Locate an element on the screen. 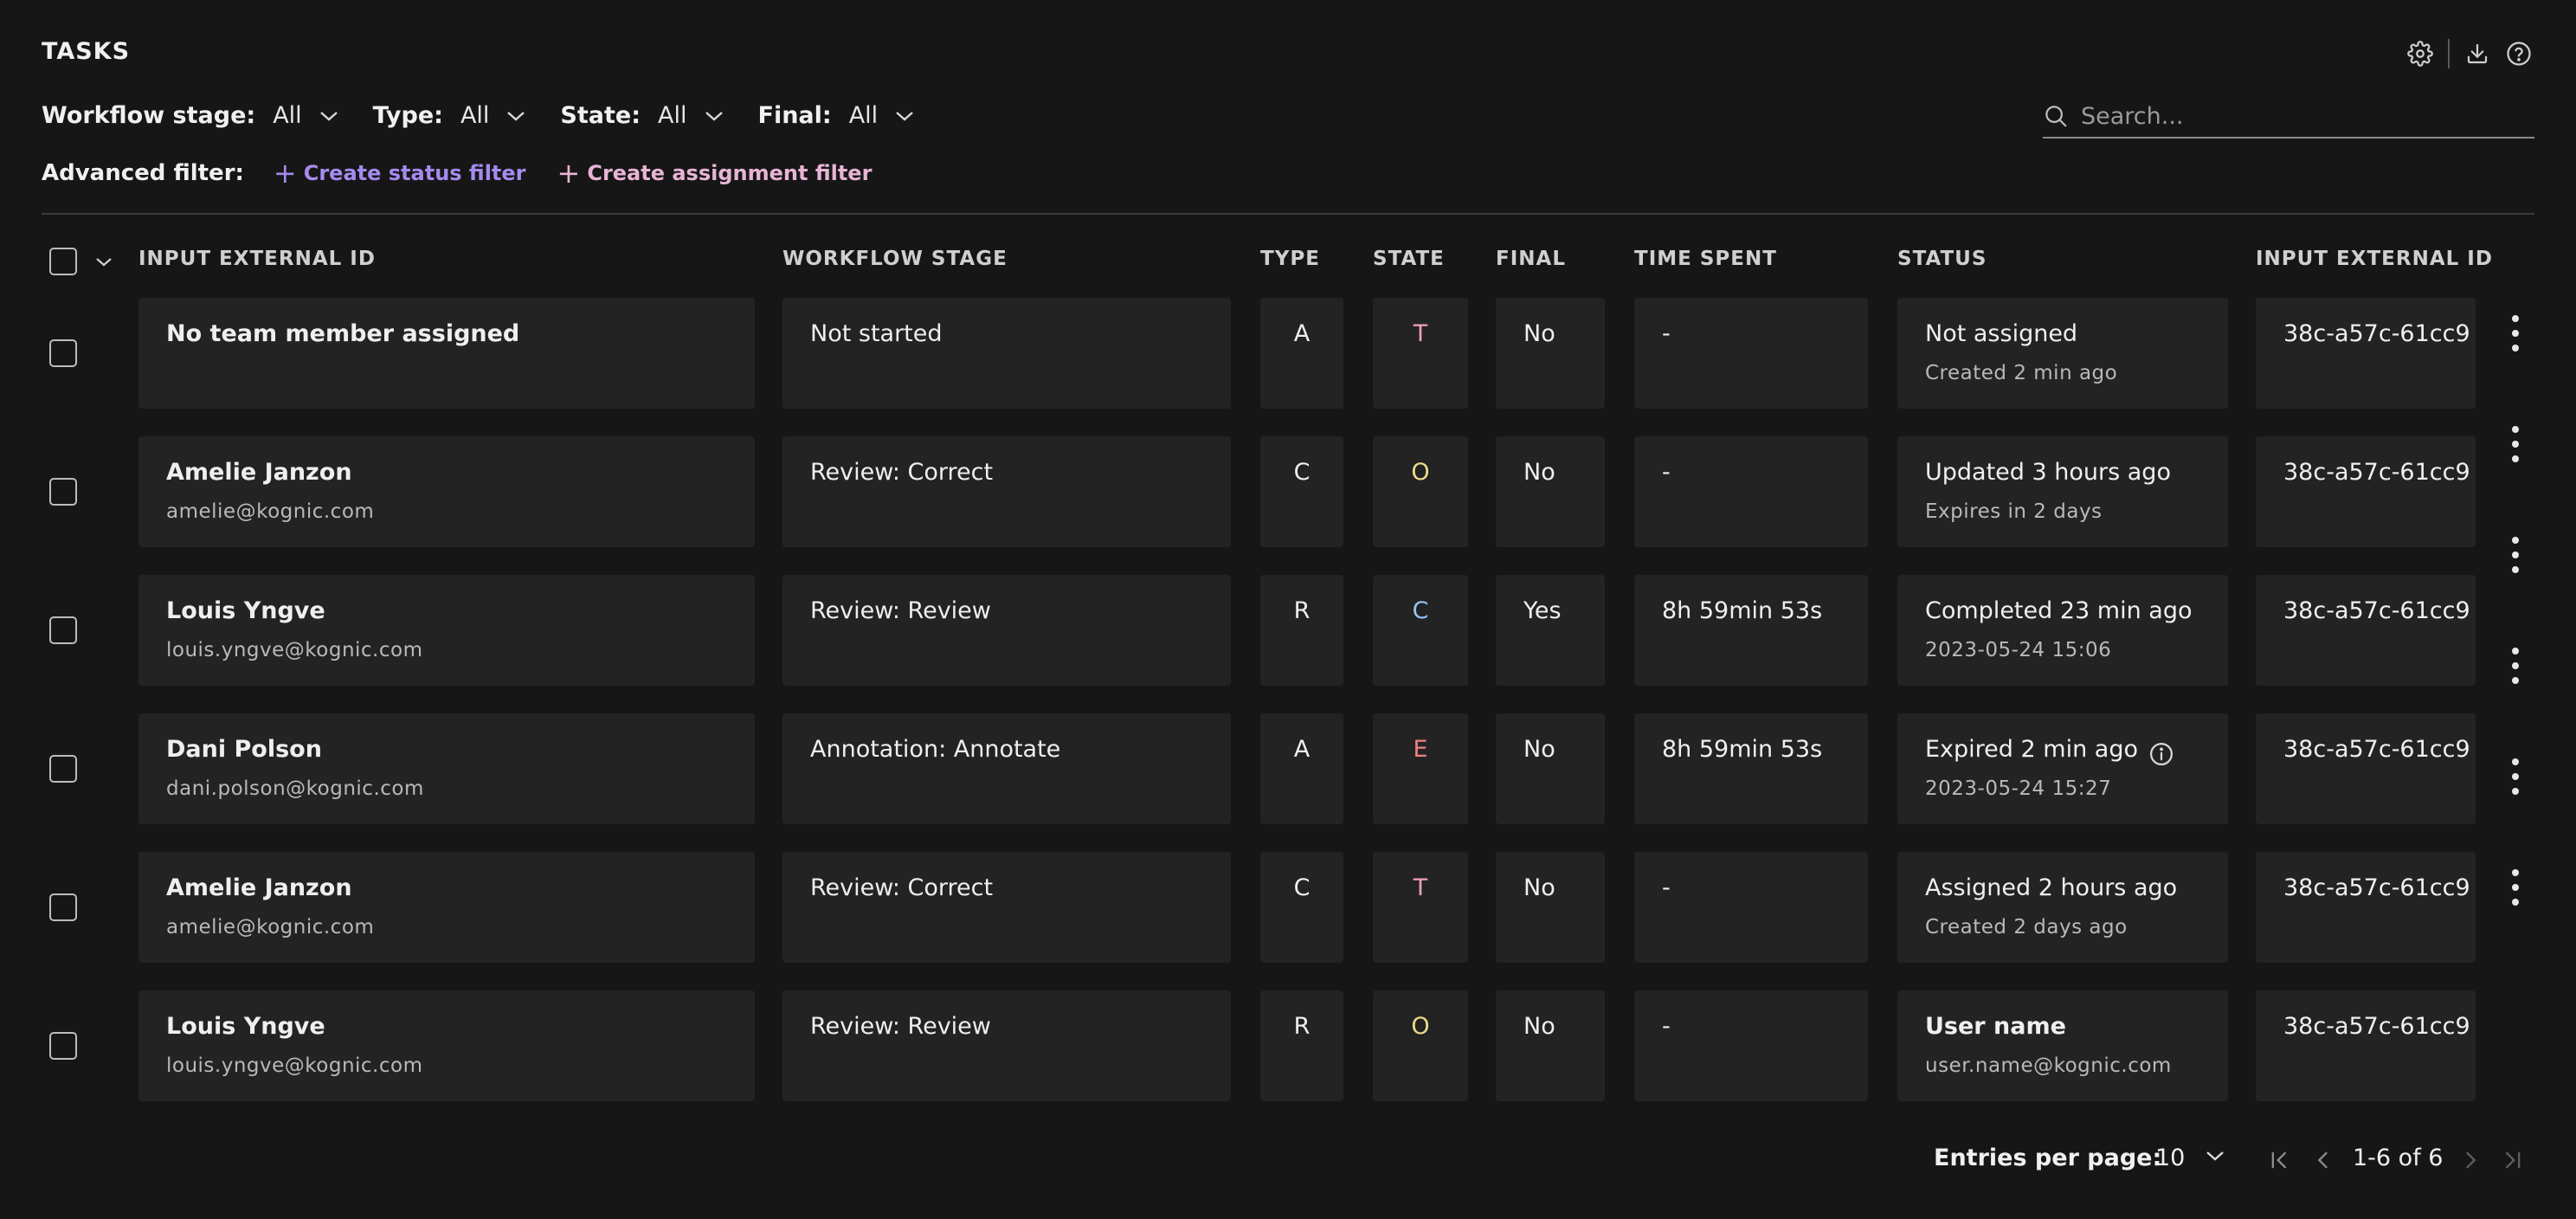 The image size is (2576, 1219). select-all-checkbox is located at coordinates (63, 262).